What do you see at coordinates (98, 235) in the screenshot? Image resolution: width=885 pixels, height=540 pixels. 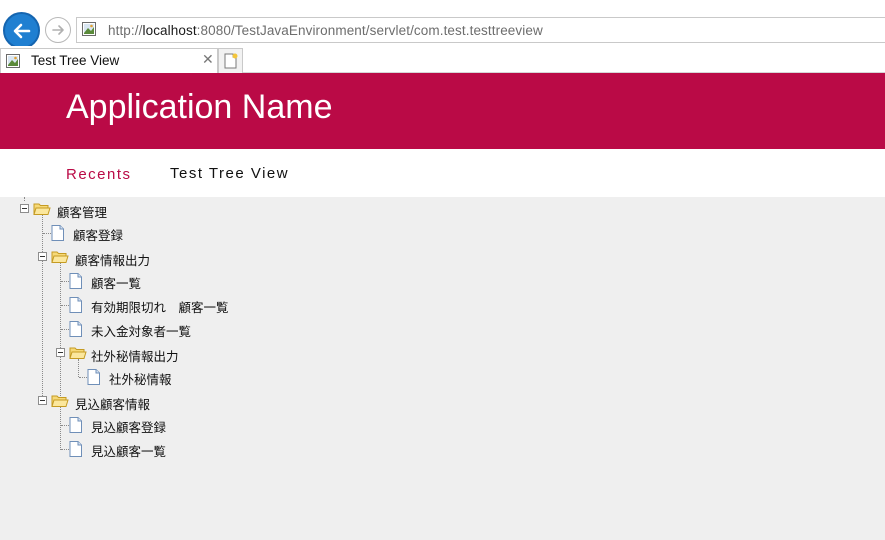 I see `tree-node-label: 顧客登録` at bounding box center [98, 235].